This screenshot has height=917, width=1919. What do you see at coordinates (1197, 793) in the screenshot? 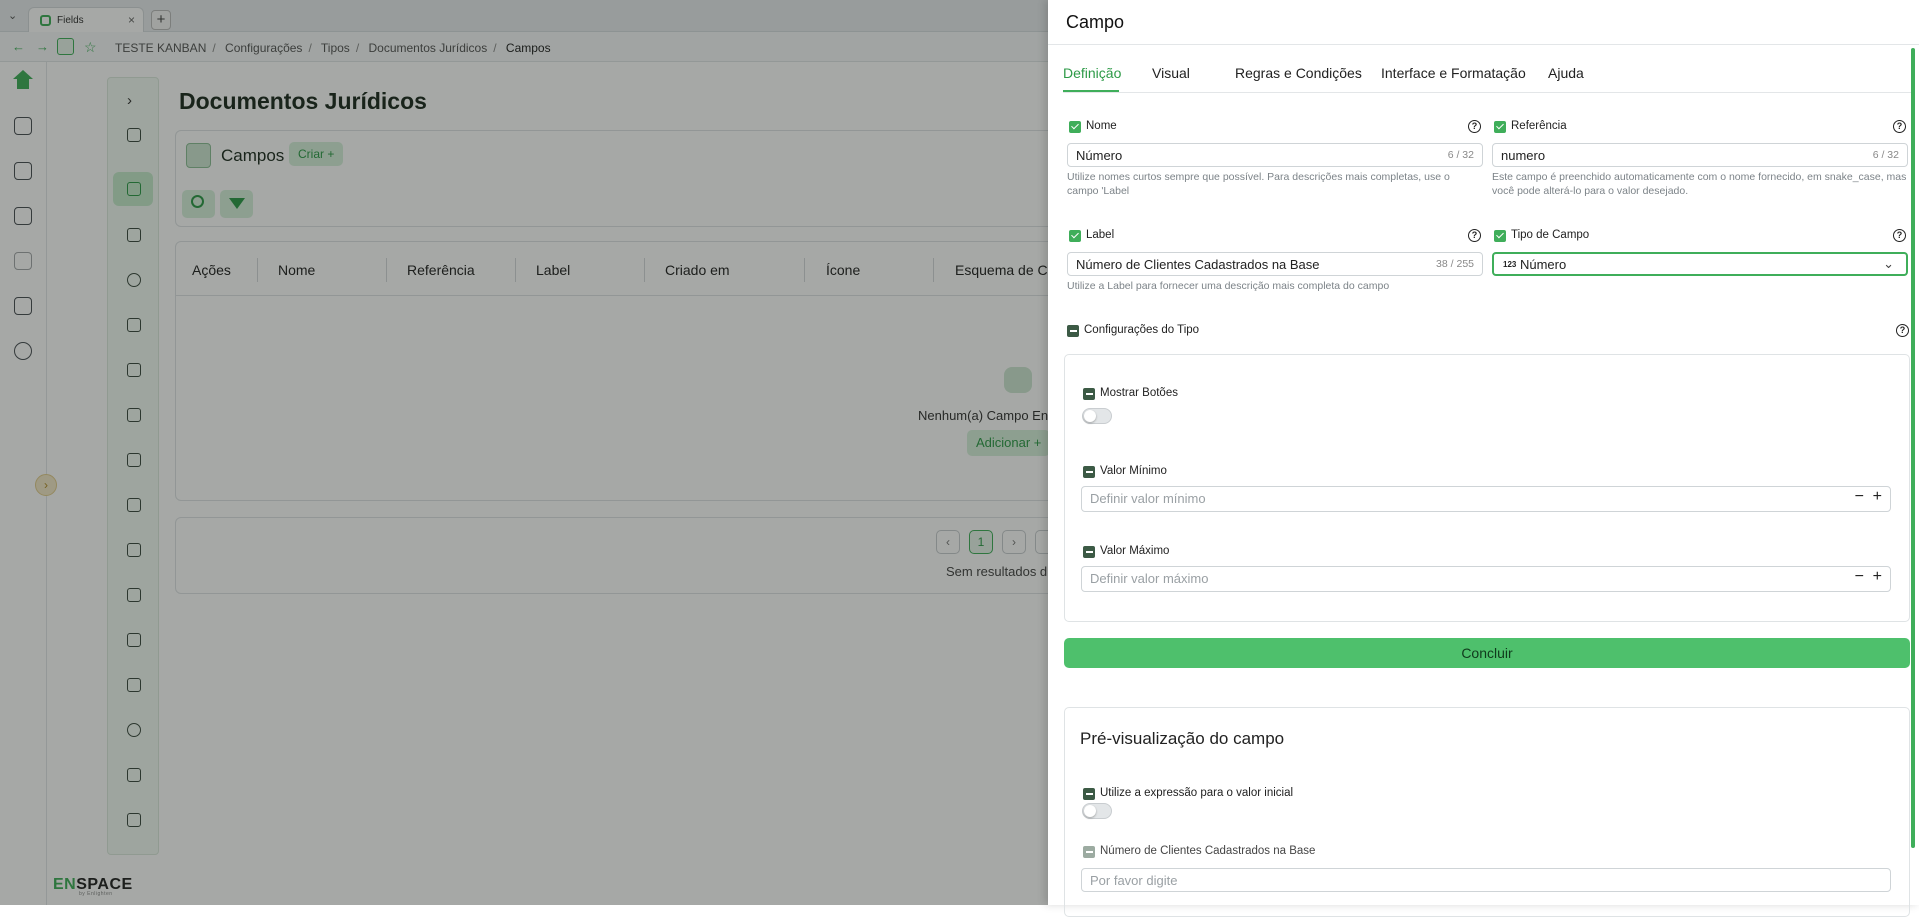
I see `expressao-label: Utilize a expressão para o valor inicial` at bounding box center [1197, 793].